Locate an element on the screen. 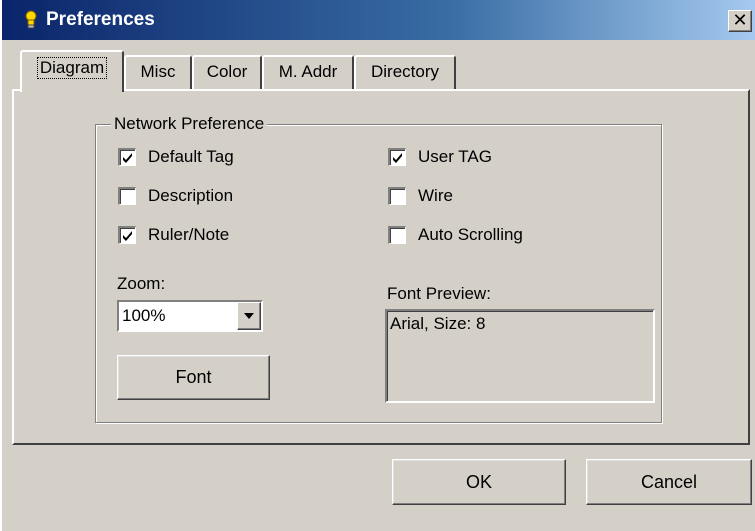 The image size is (755, 531). checkbox-label: User TAG is located at coordinates (455, 156).